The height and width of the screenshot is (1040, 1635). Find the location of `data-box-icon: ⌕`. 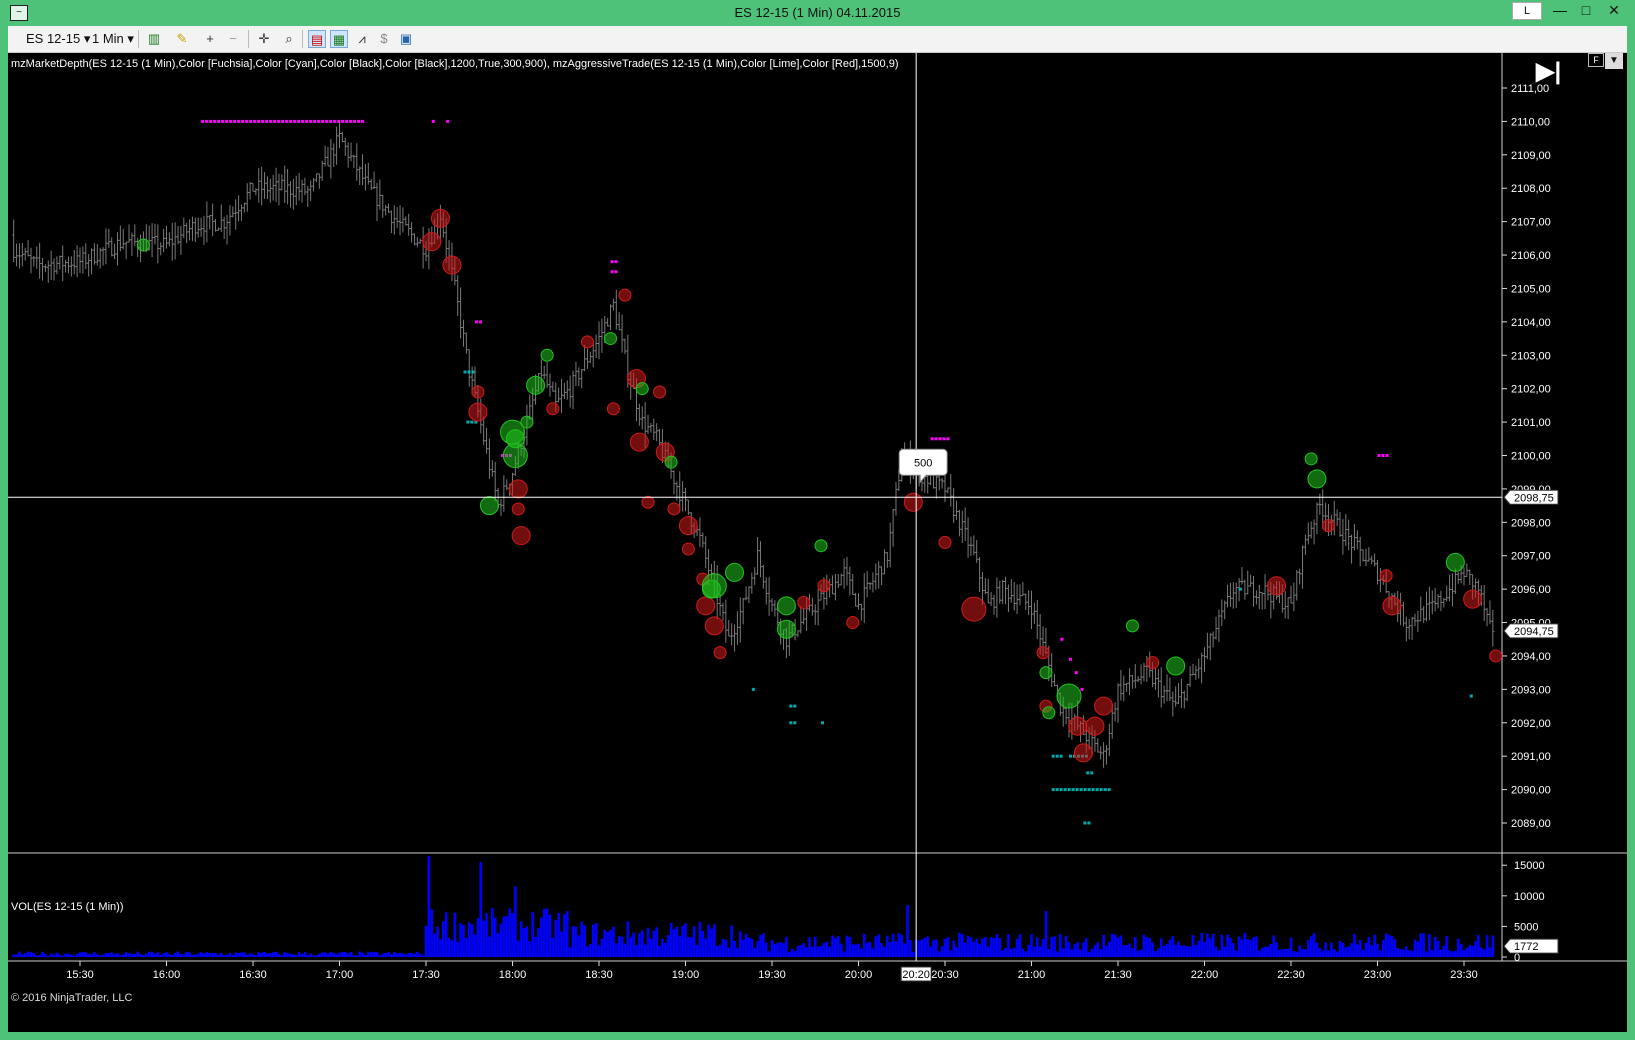

data-box-icon: ⌕ is located at coordinates (289, 39).